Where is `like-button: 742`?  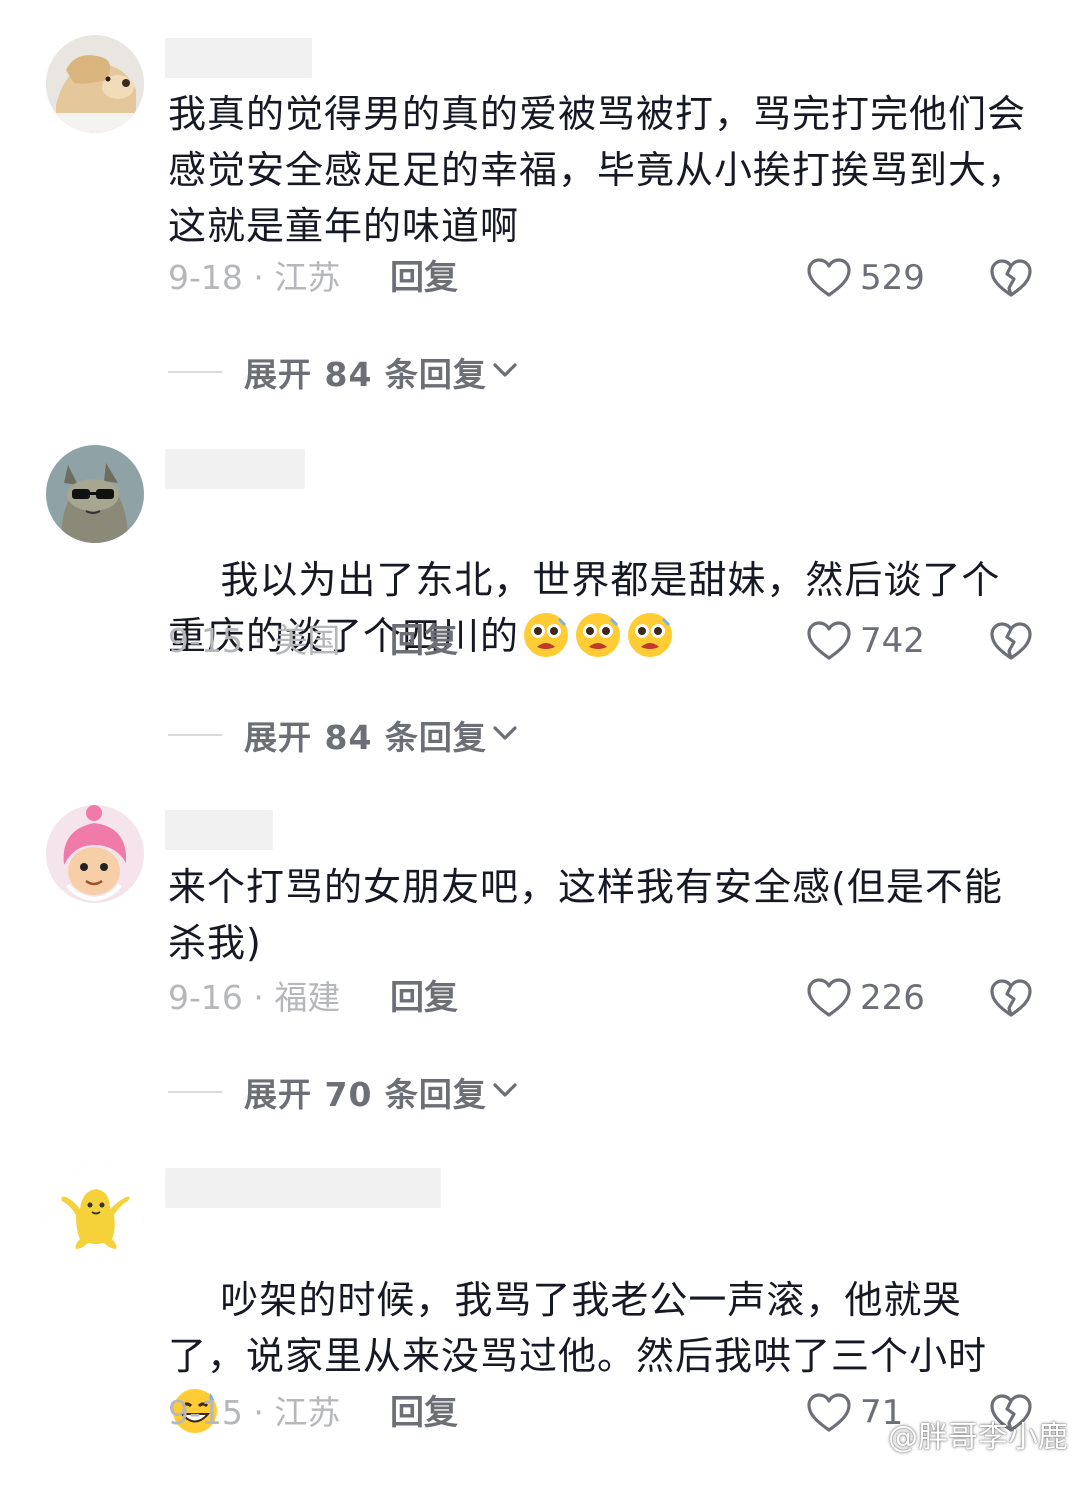
like-button: 742 is located at coordinates (865, 641).